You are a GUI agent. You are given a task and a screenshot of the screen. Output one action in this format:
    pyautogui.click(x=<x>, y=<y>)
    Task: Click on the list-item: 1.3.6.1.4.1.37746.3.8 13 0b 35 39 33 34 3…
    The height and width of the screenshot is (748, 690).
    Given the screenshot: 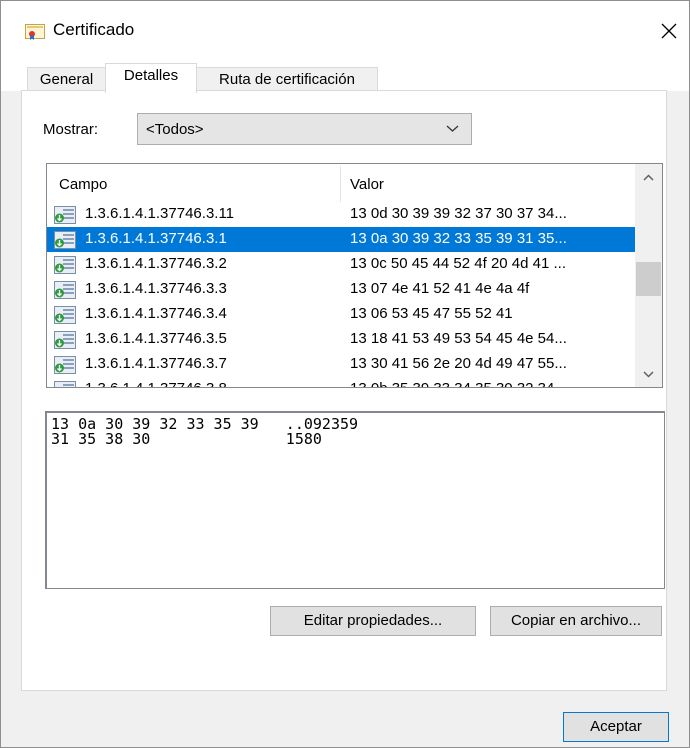 What is the action you would take?
    pyautogui.click(x=341, y=382)
    